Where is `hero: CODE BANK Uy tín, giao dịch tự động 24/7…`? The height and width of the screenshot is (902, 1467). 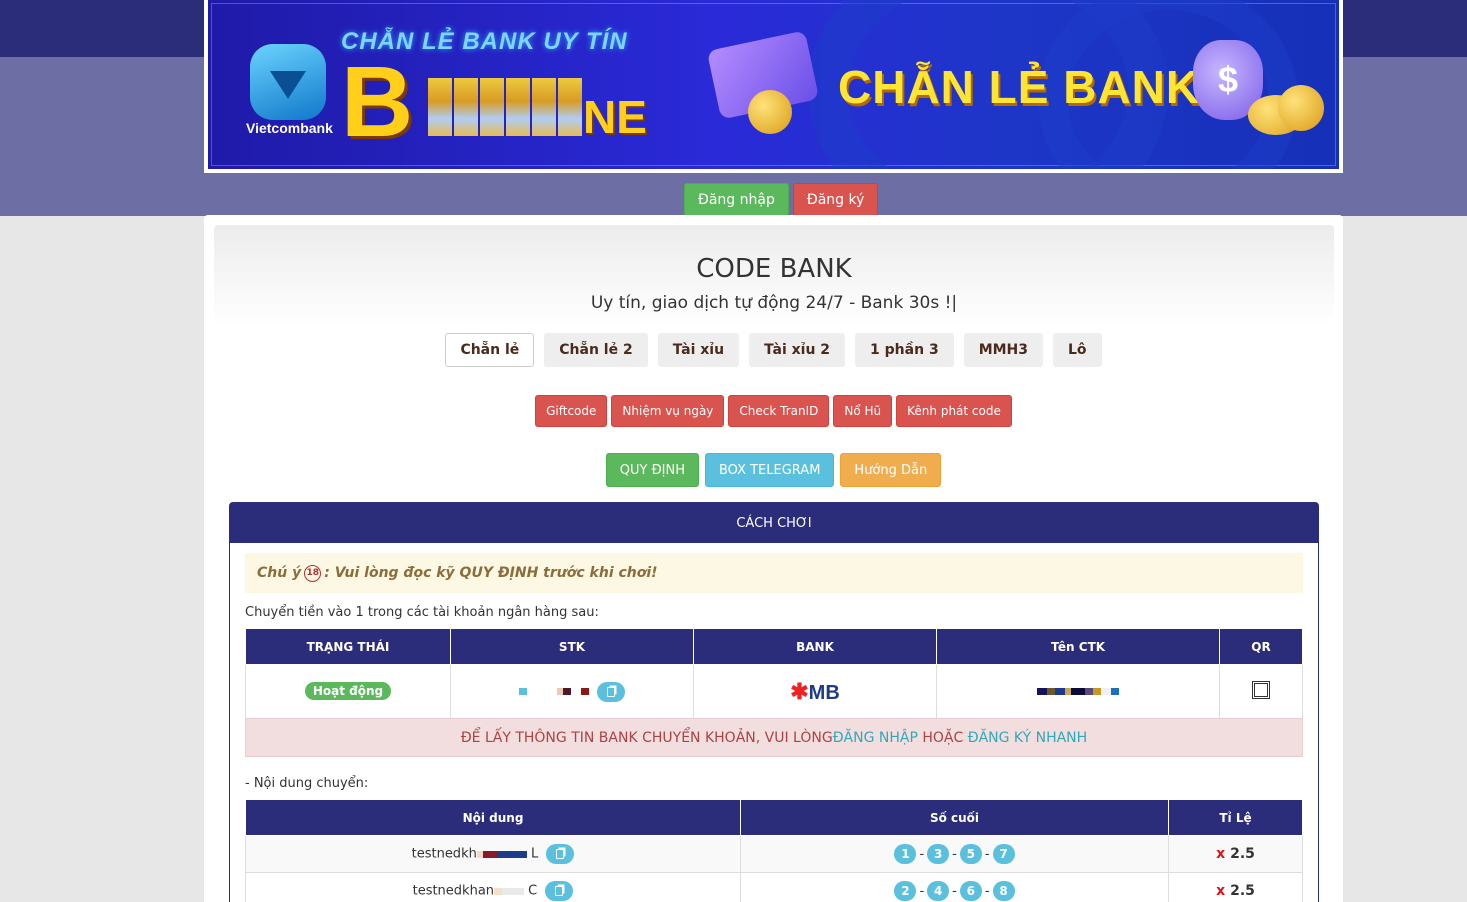 hero: CODE BANK Uy tín, giao dịch tự động 24/7… is located at coordinates (774, 275).